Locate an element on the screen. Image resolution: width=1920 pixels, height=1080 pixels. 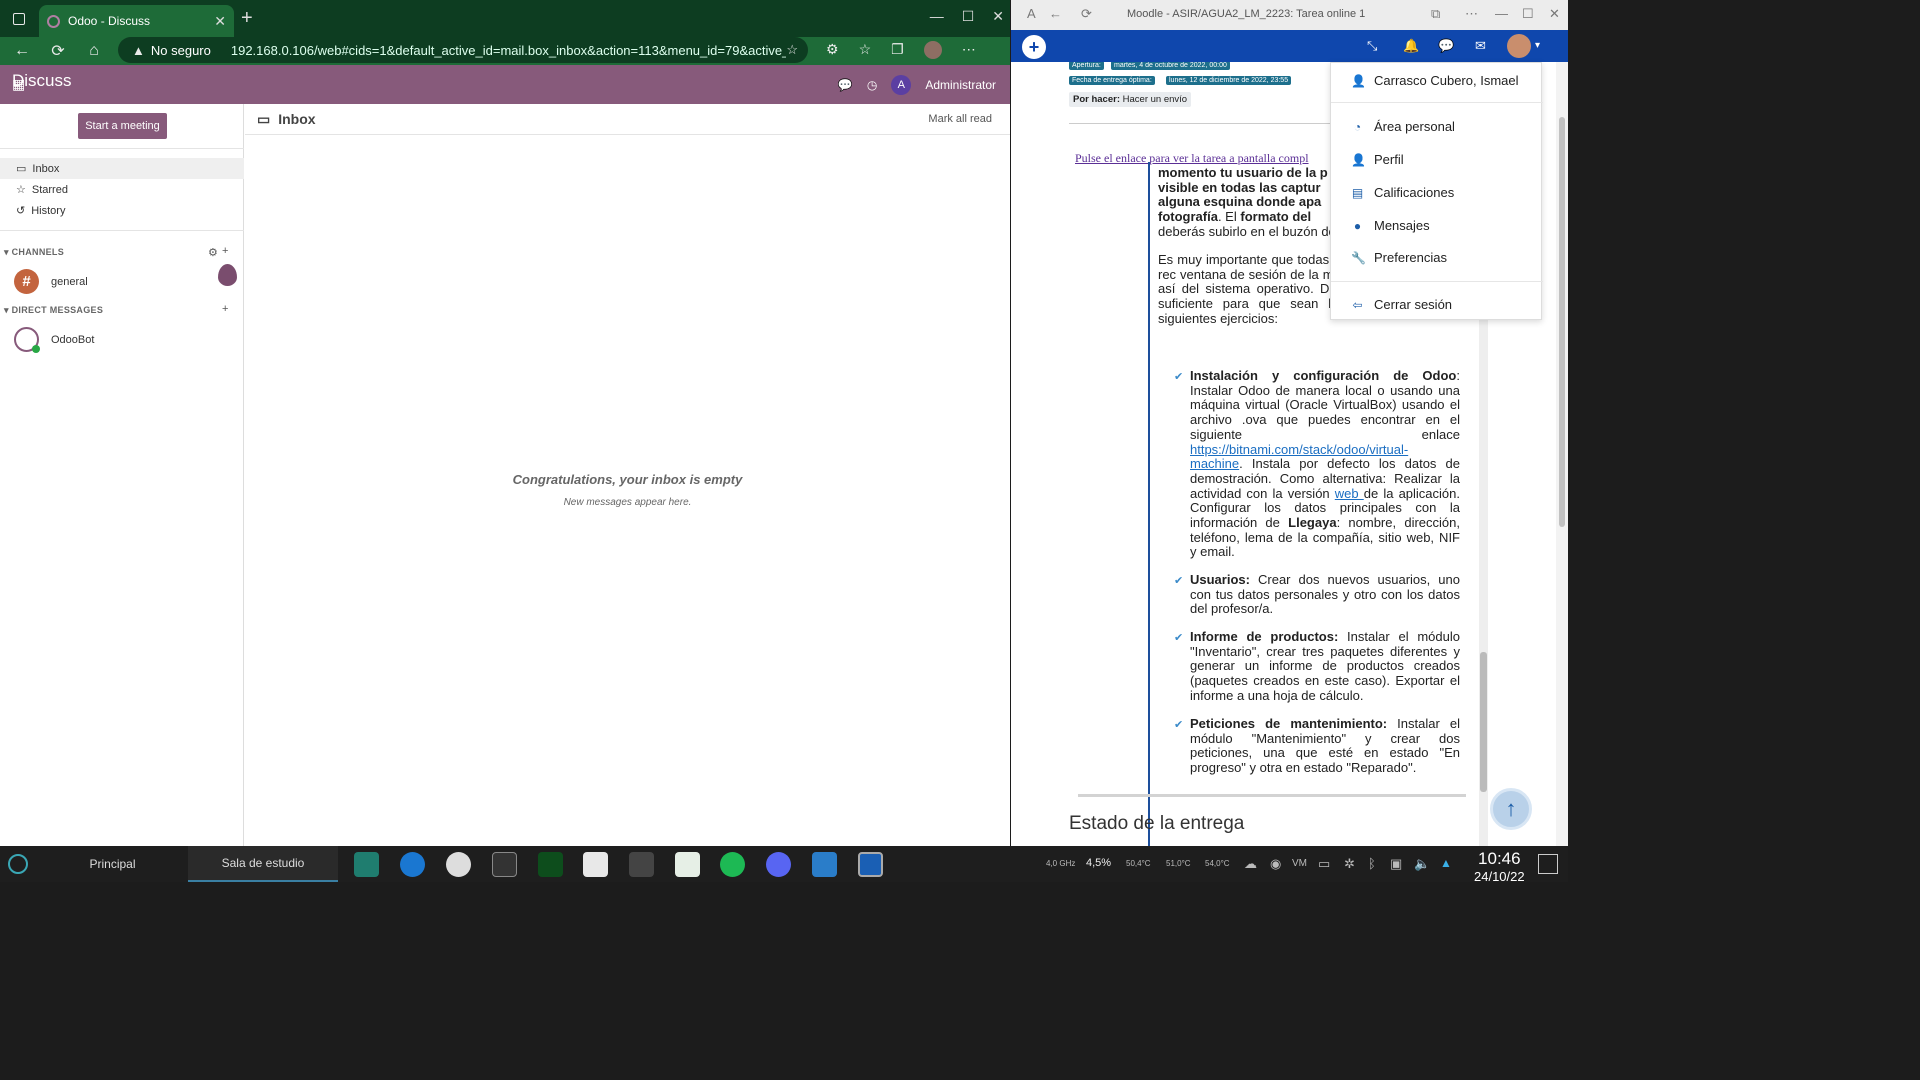
channel-general: # general is located at coordinates (51, 281).